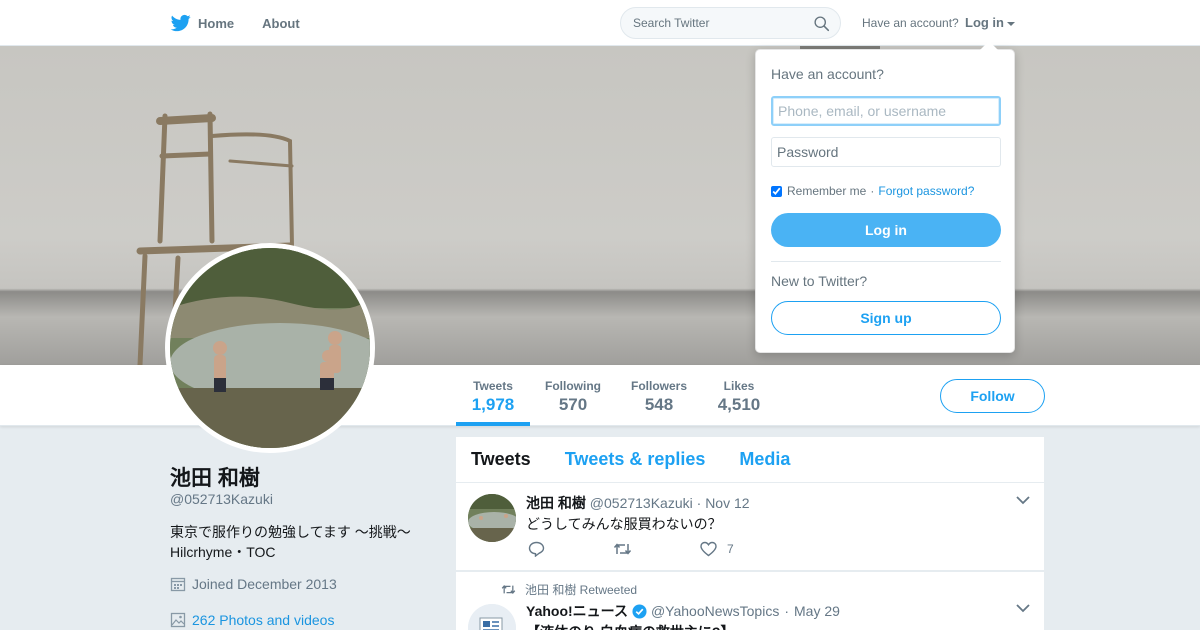 Image resolution: width=1200 pixels, height=630 pixels. What do you see at coordinates (730, 549) in the screenshot?
I see `like-count: 7` at bounding box center [730, 549].